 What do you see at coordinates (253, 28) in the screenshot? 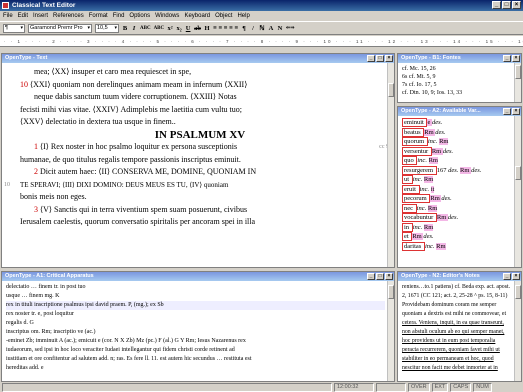
I see `slash-icon: /` at bounding box center [253, 28].